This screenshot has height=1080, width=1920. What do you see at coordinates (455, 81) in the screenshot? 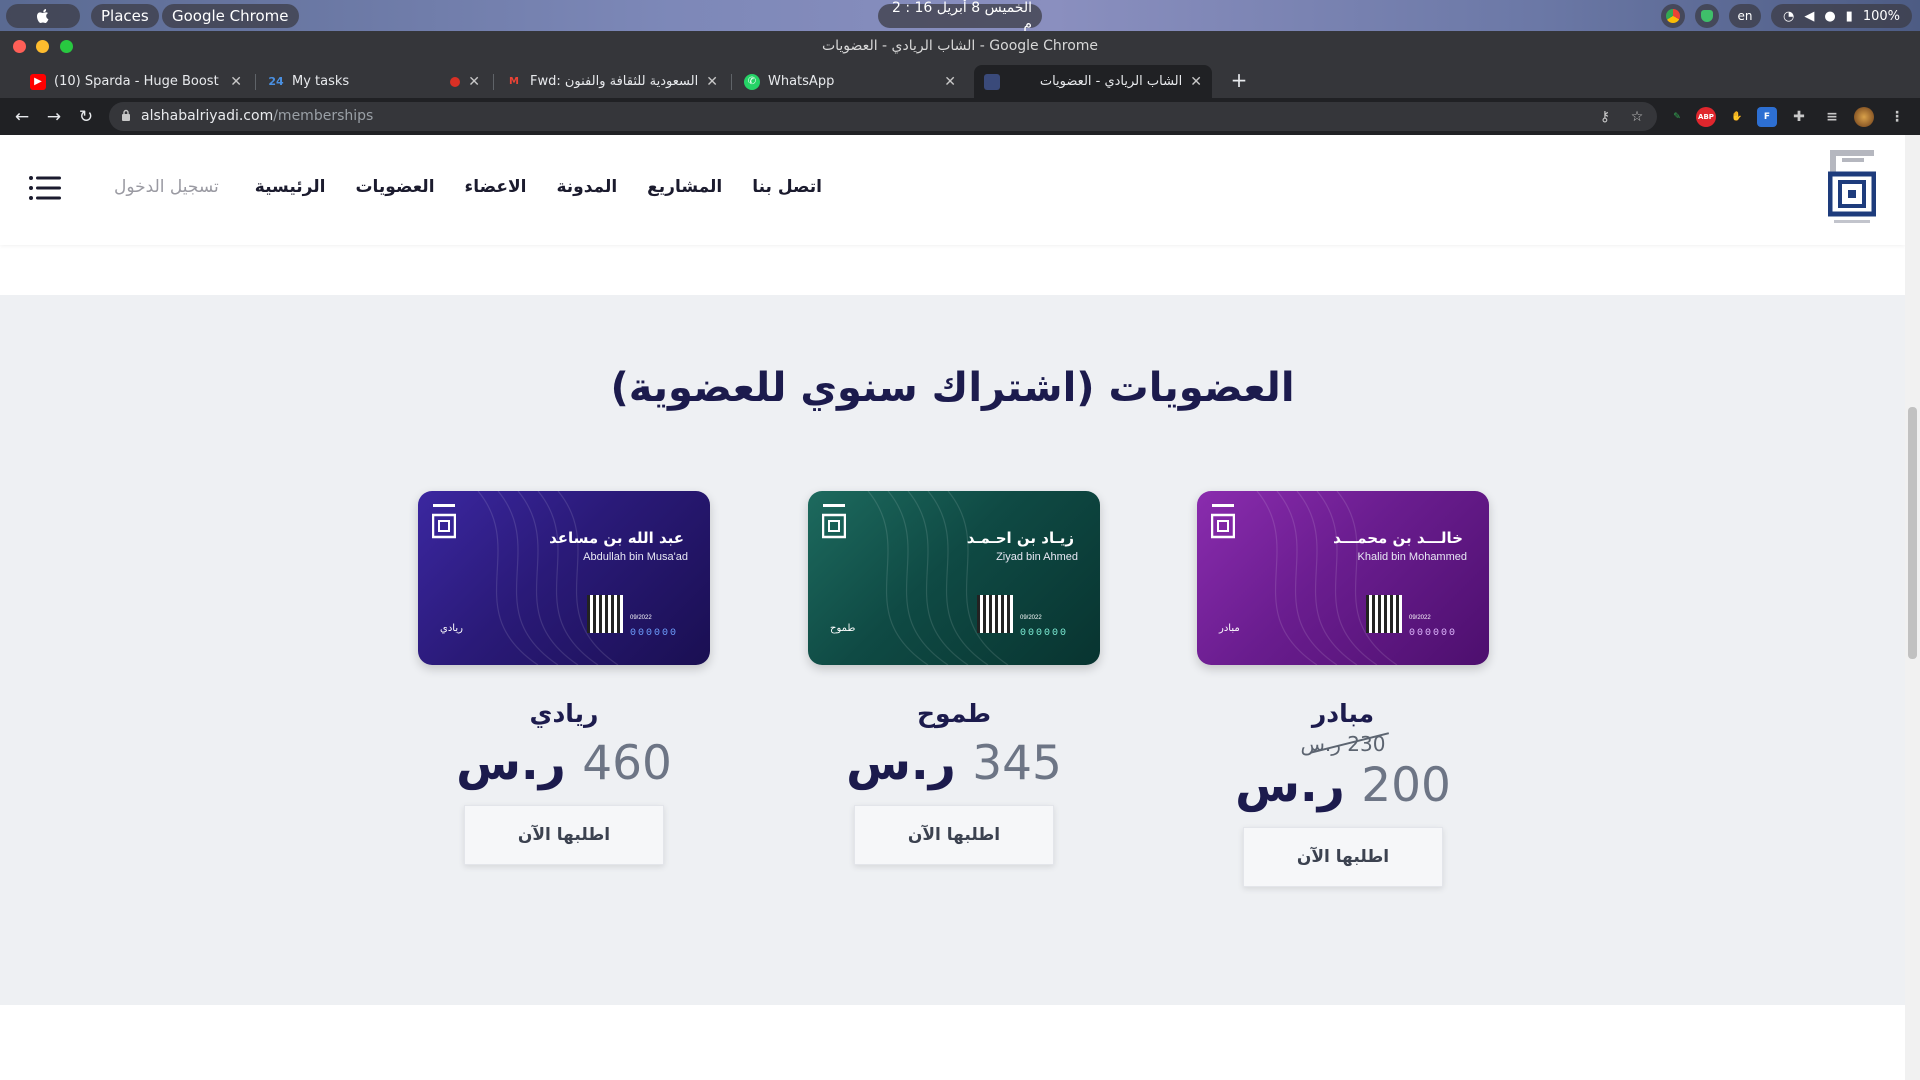
I see `recording-dot-icon` at bounding box center [455, 81].